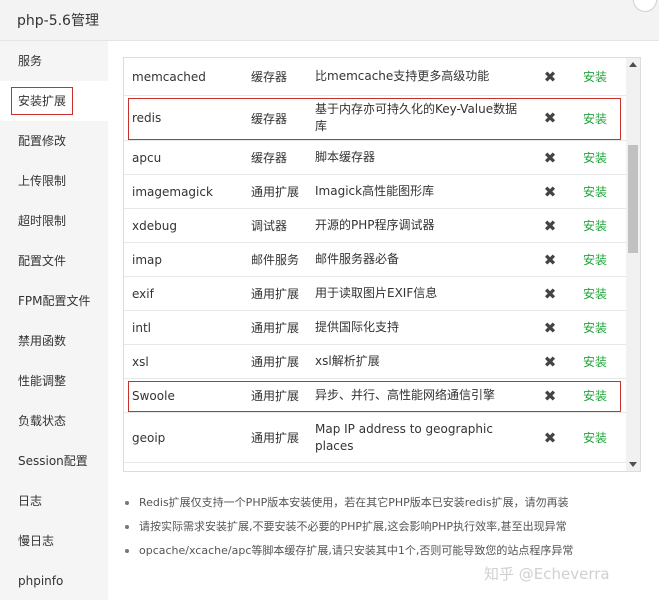 This screenshot has height=601, width=659. I want to click on extension-description: 开源的PHP程序调试器, so click(375, 225).